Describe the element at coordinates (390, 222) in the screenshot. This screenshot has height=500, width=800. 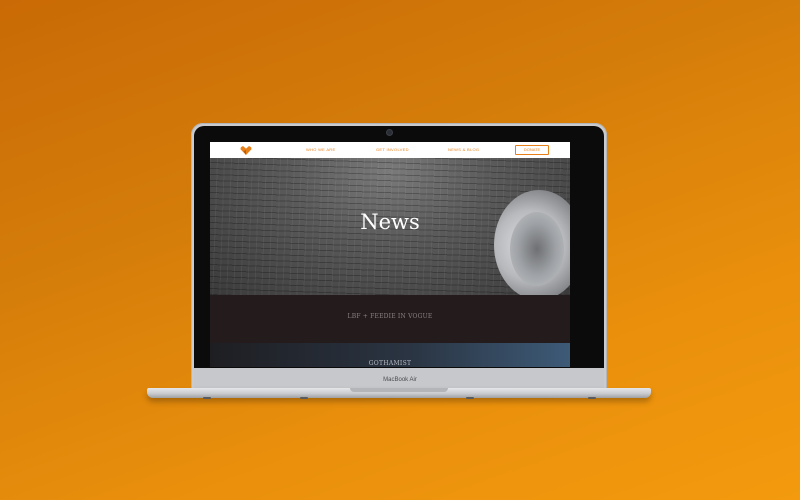
I see `page-title: News` at that location.